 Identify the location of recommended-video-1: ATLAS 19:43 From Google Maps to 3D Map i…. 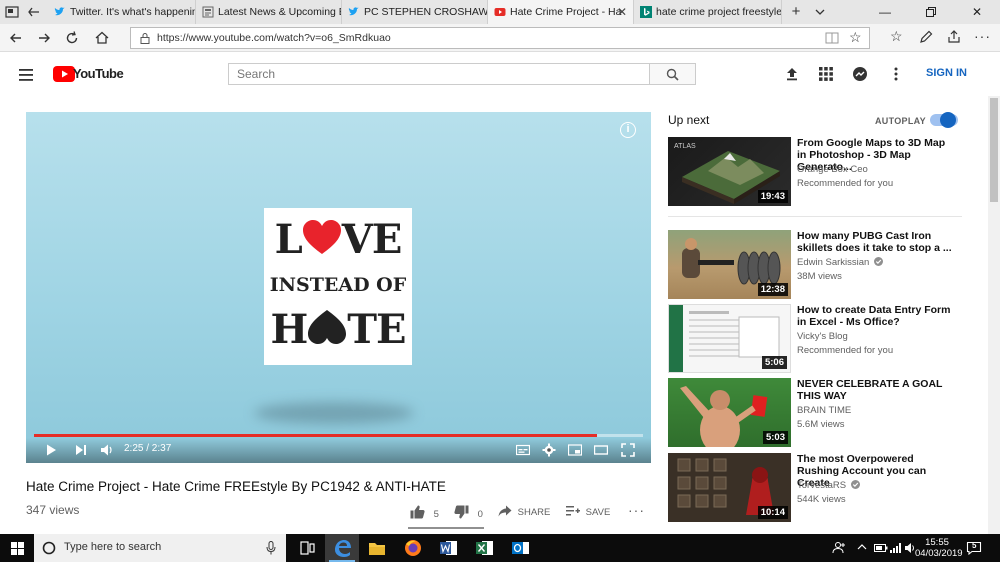
(818, 172).